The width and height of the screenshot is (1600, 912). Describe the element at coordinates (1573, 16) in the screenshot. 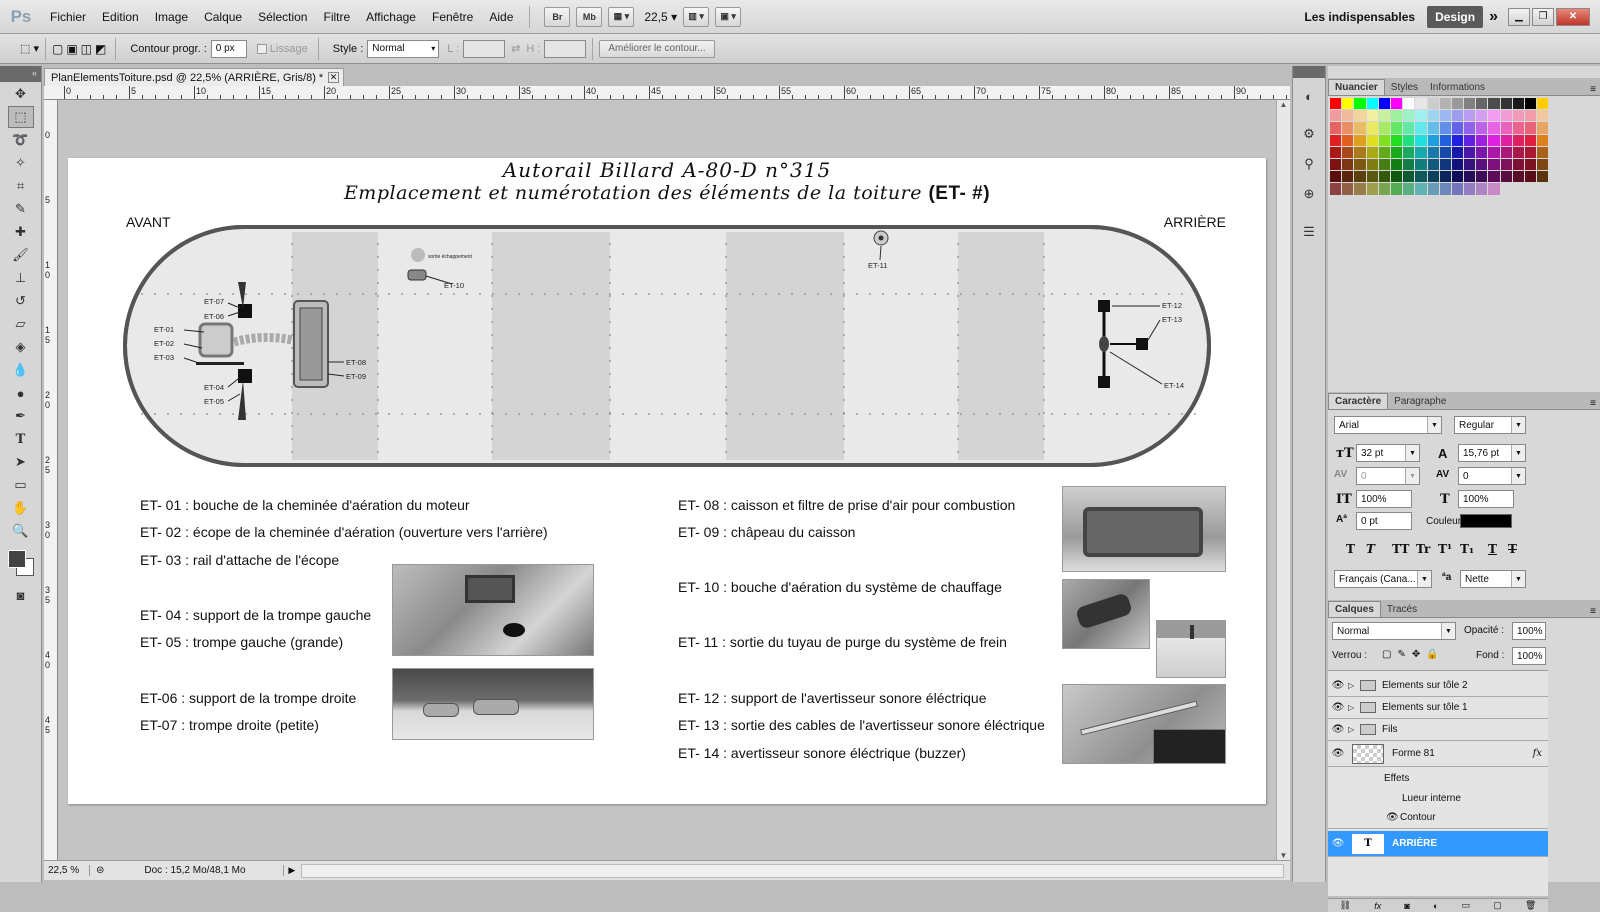

I see `close-icon: ✕` at that location.